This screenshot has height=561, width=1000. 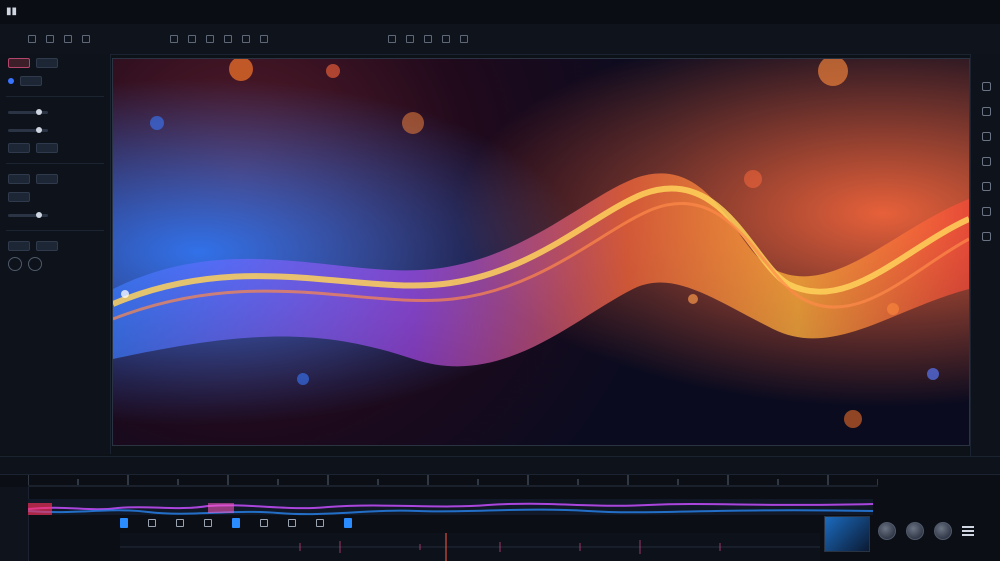 What do you see at coordinates (500, 39) in the screenshot?
I see `tool-bar` at bounding box center [500, 39].